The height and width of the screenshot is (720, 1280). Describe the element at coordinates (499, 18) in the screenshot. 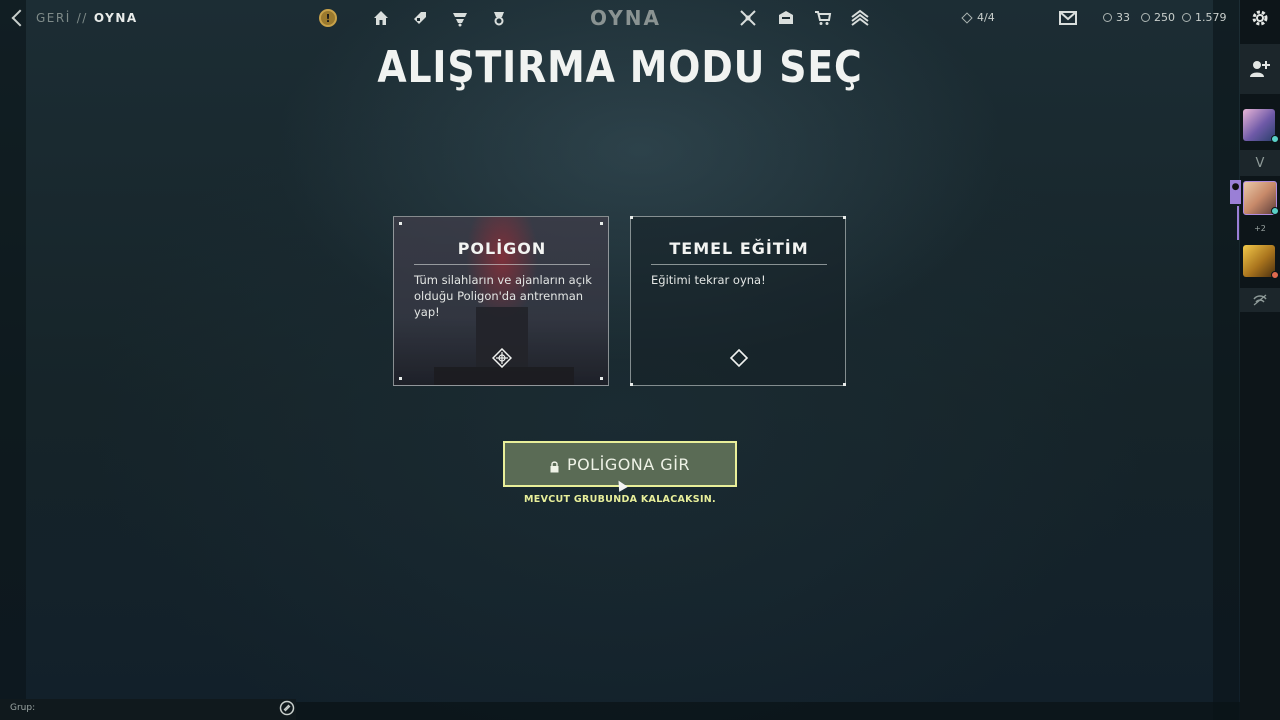

I see `collection-icon` at that location.